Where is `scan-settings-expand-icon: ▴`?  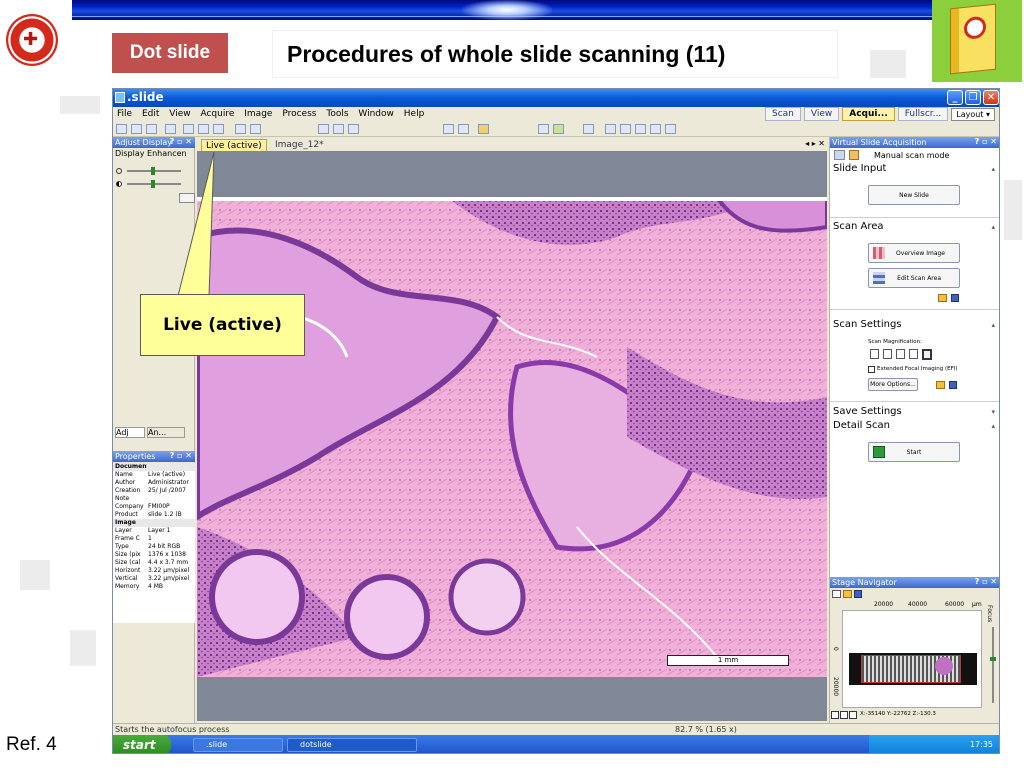
scan-settings-expand-icon: ▴ is located at coordinates (993, 325).